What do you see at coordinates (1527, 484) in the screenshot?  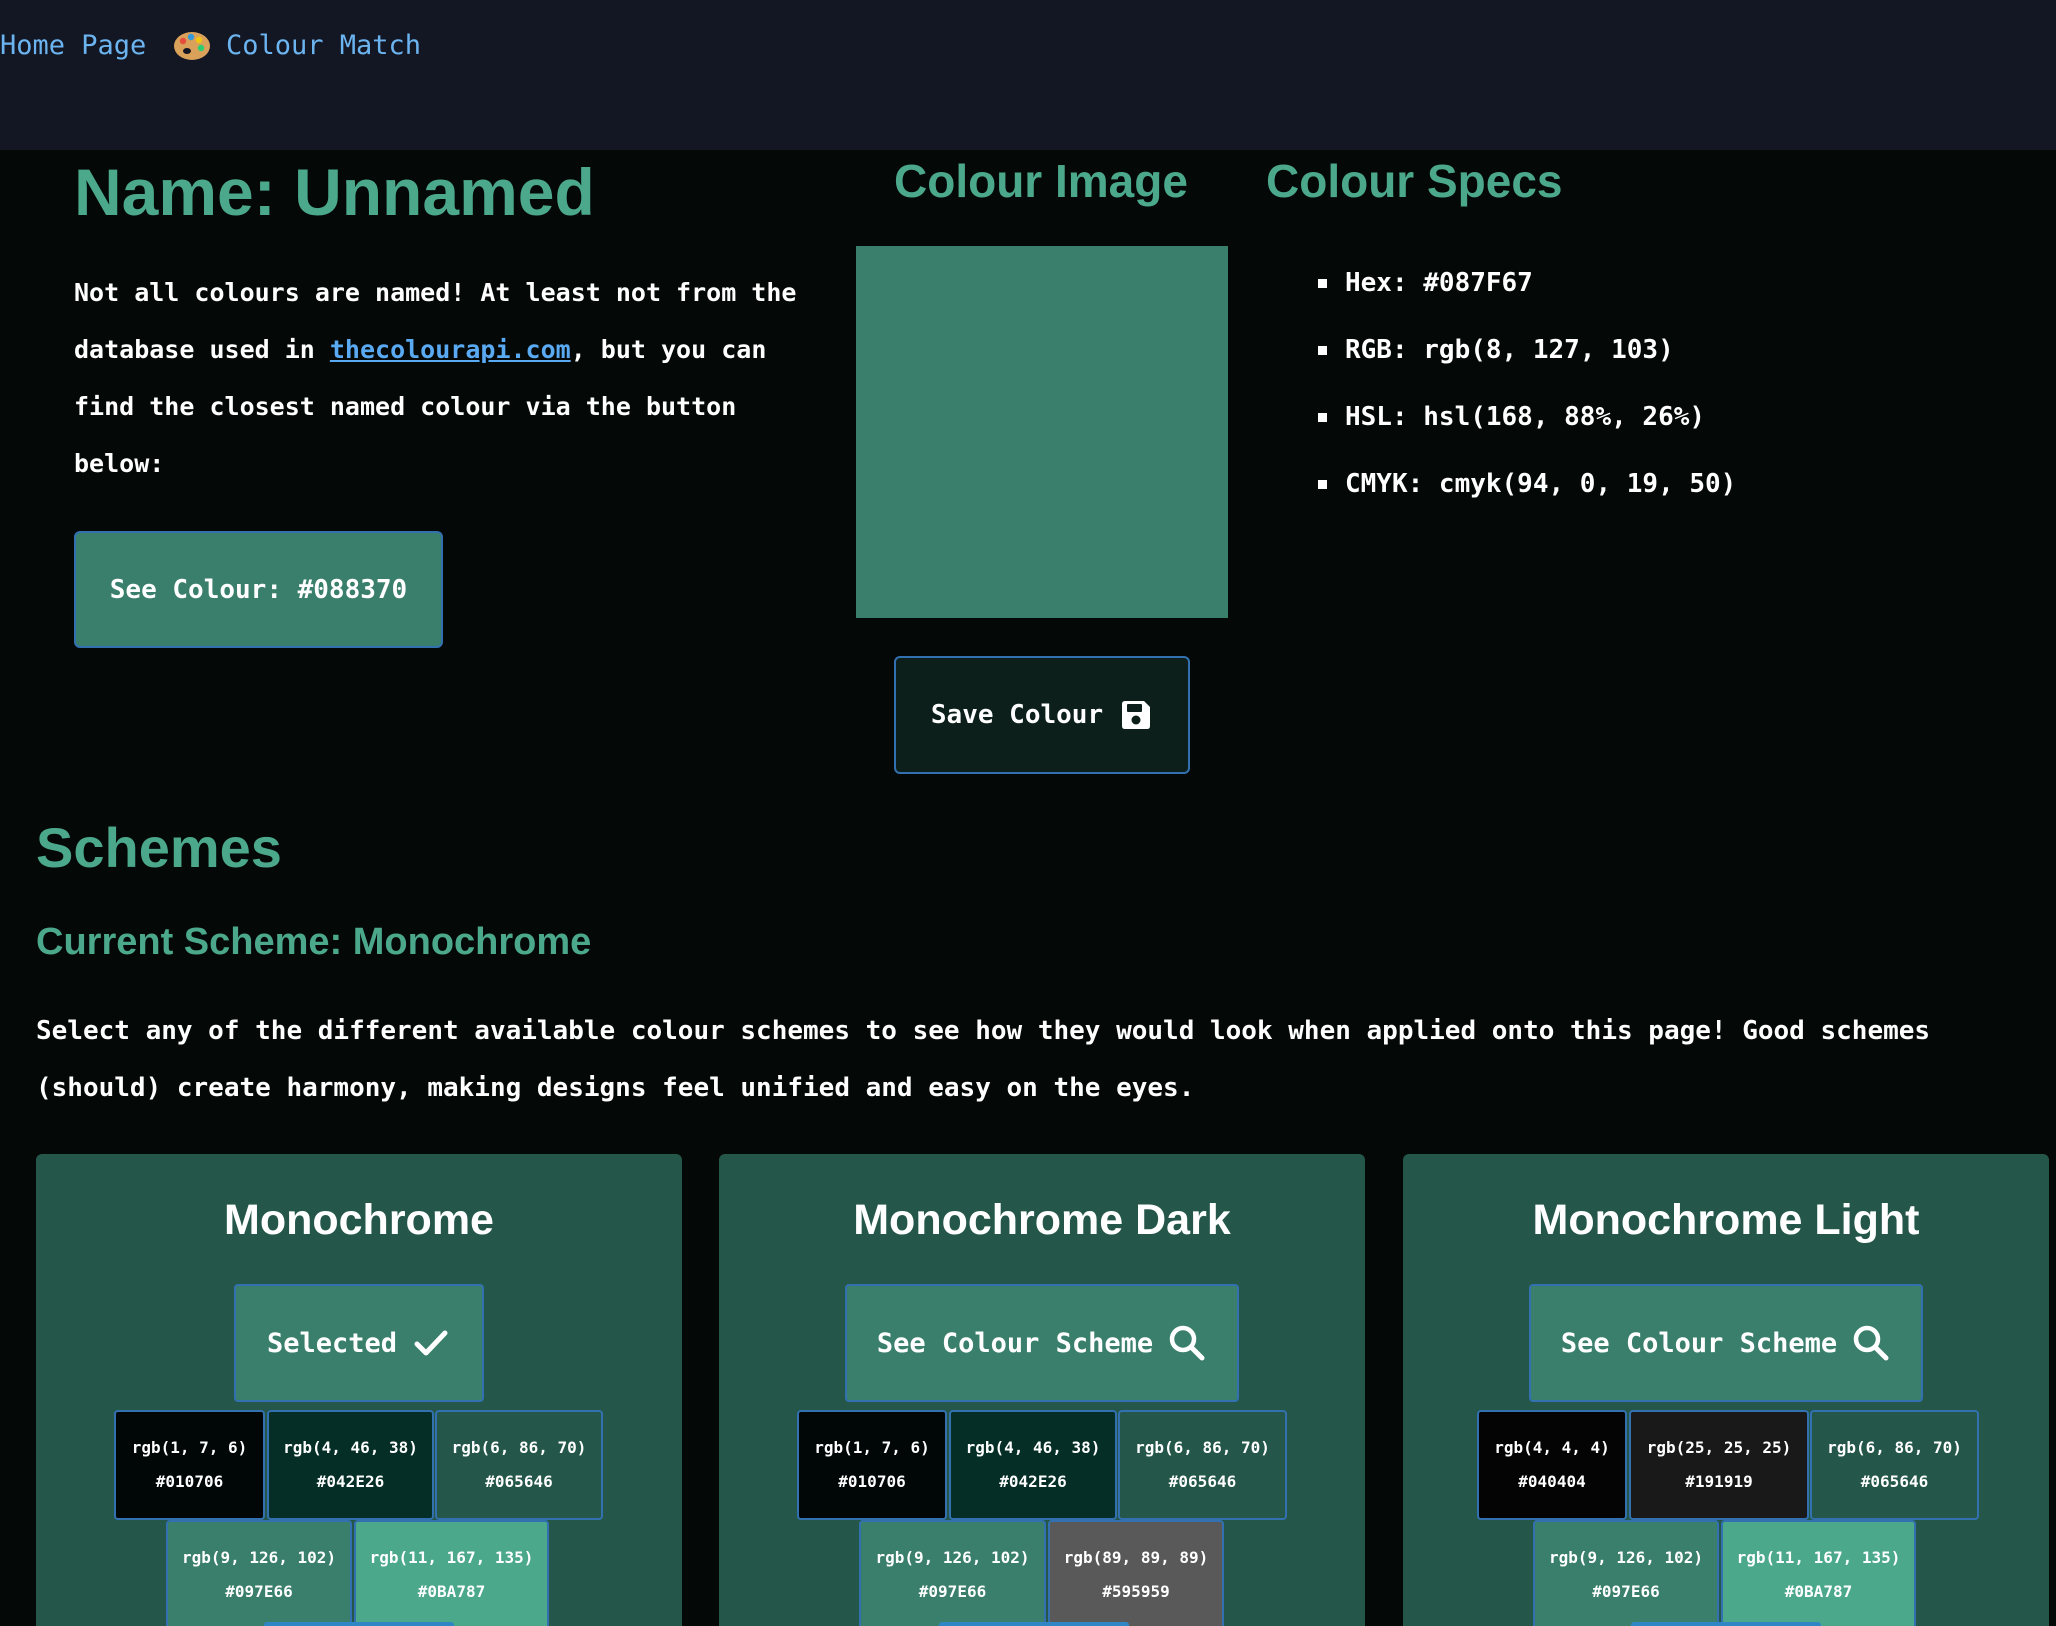 I see `spec-cmyk: CMYK: cmyk(94, 0, 19, 50)` at bounding box center [1527, 484].